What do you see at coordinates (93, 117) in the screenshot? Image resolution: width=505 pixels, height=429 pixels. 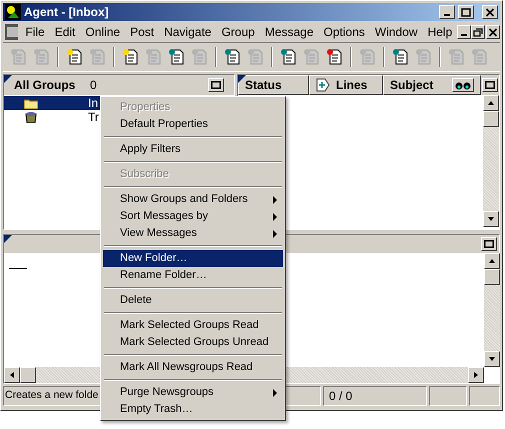 I see `group-name: Tr` at bounding box center [93, 117].